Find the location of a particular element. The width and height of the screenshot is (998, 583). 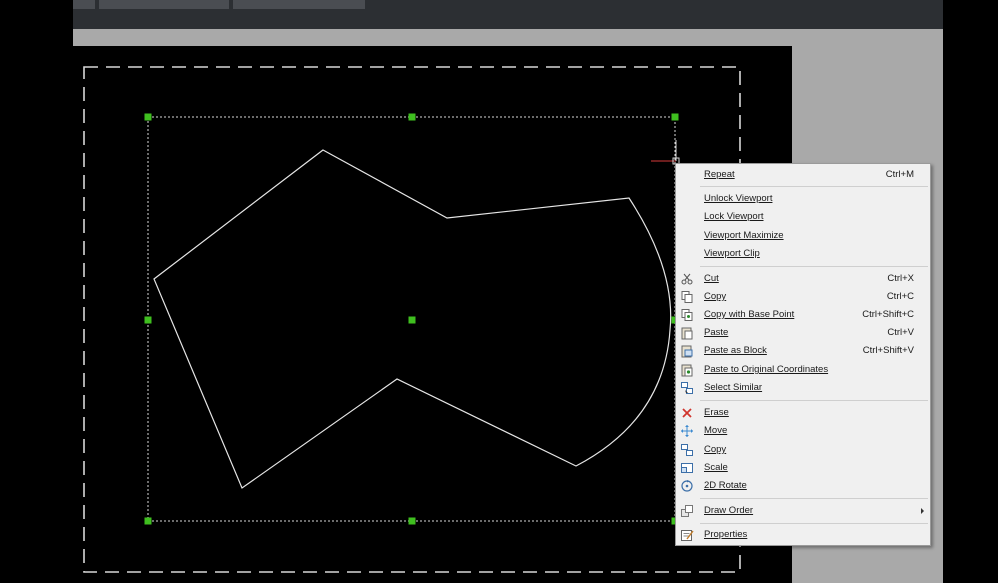

menu-item-label: 2D Rotate is located at coordinates (725, 485).